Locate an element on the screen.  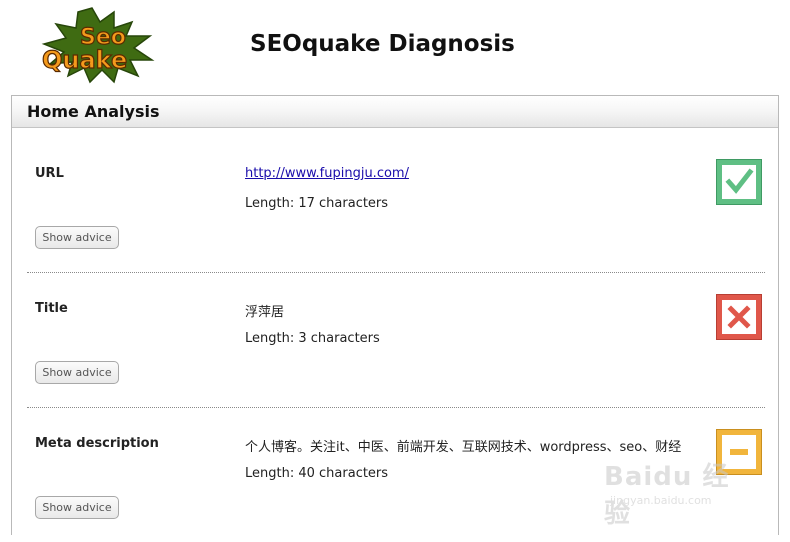
pass-check-icon is located at coordinates (739, 182).